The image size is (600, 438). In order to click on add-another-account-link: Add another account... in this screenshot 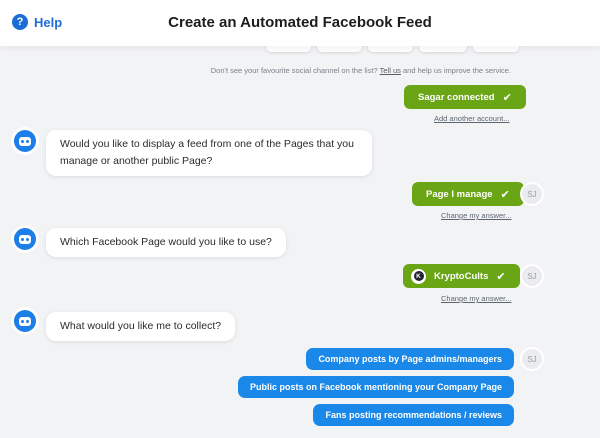, I will do `click(471, 118)`.